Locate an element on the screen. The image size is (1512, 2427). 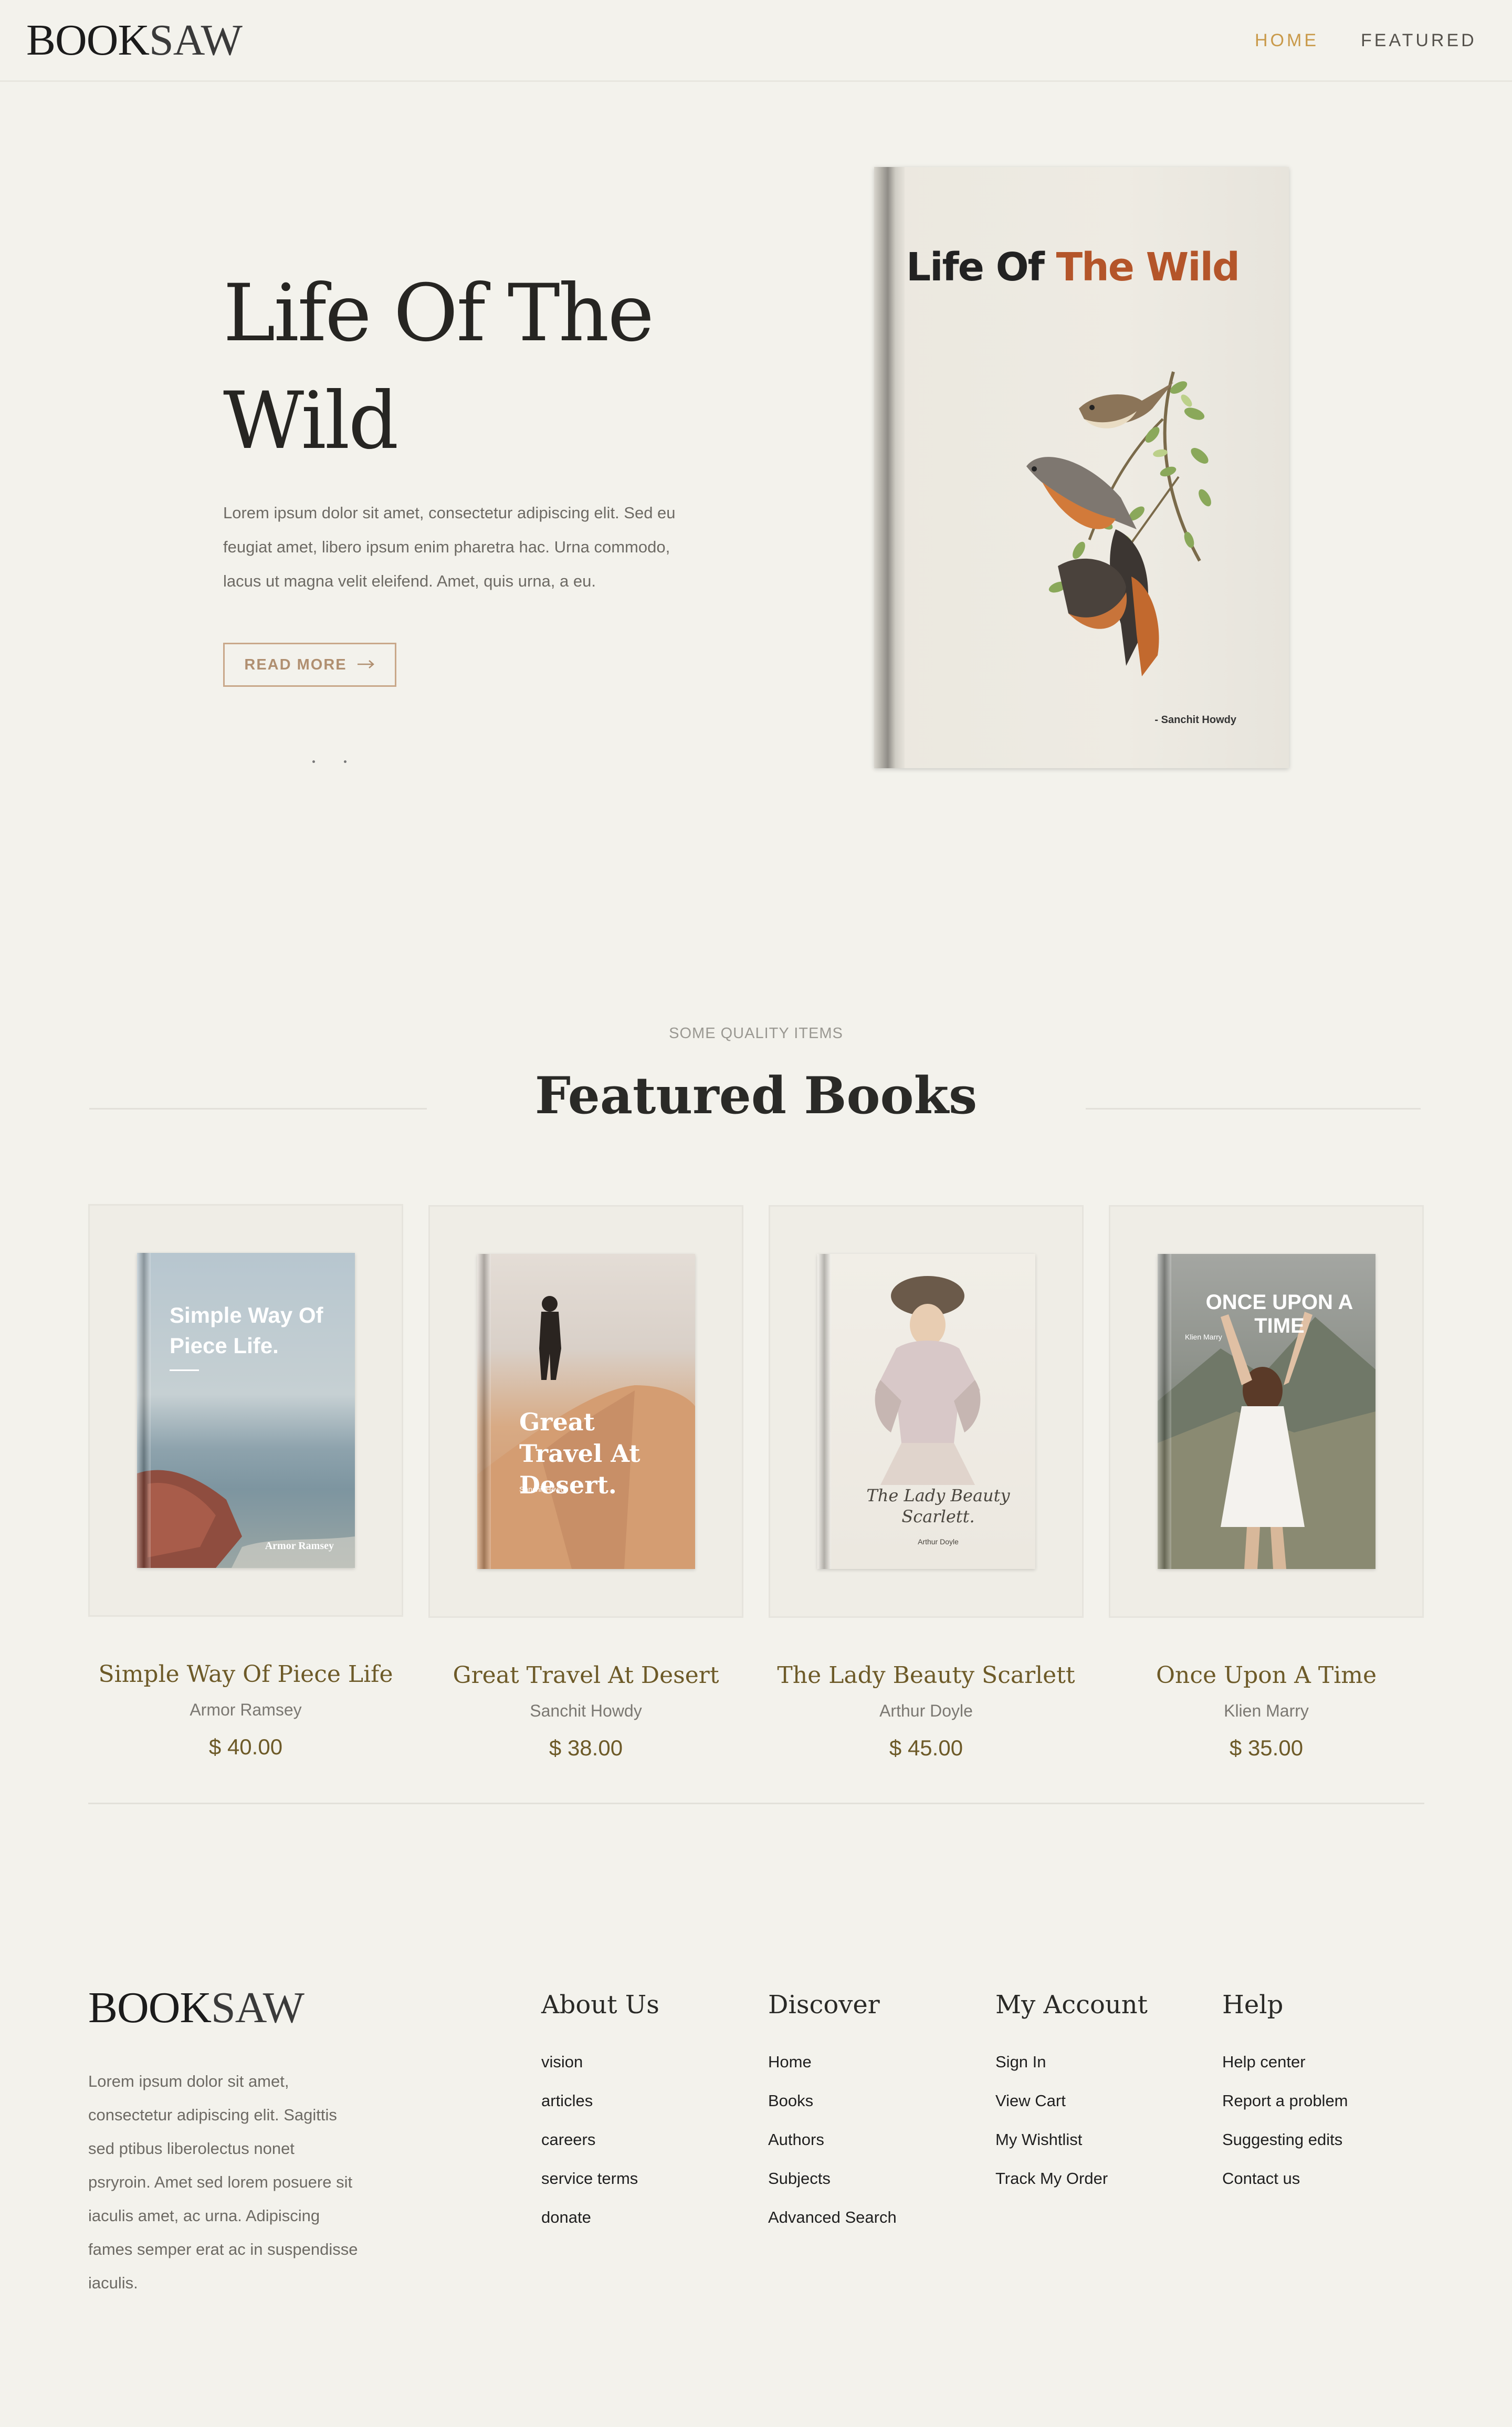
footer-link: Report a problem is located at coordinates (1285, 2108).